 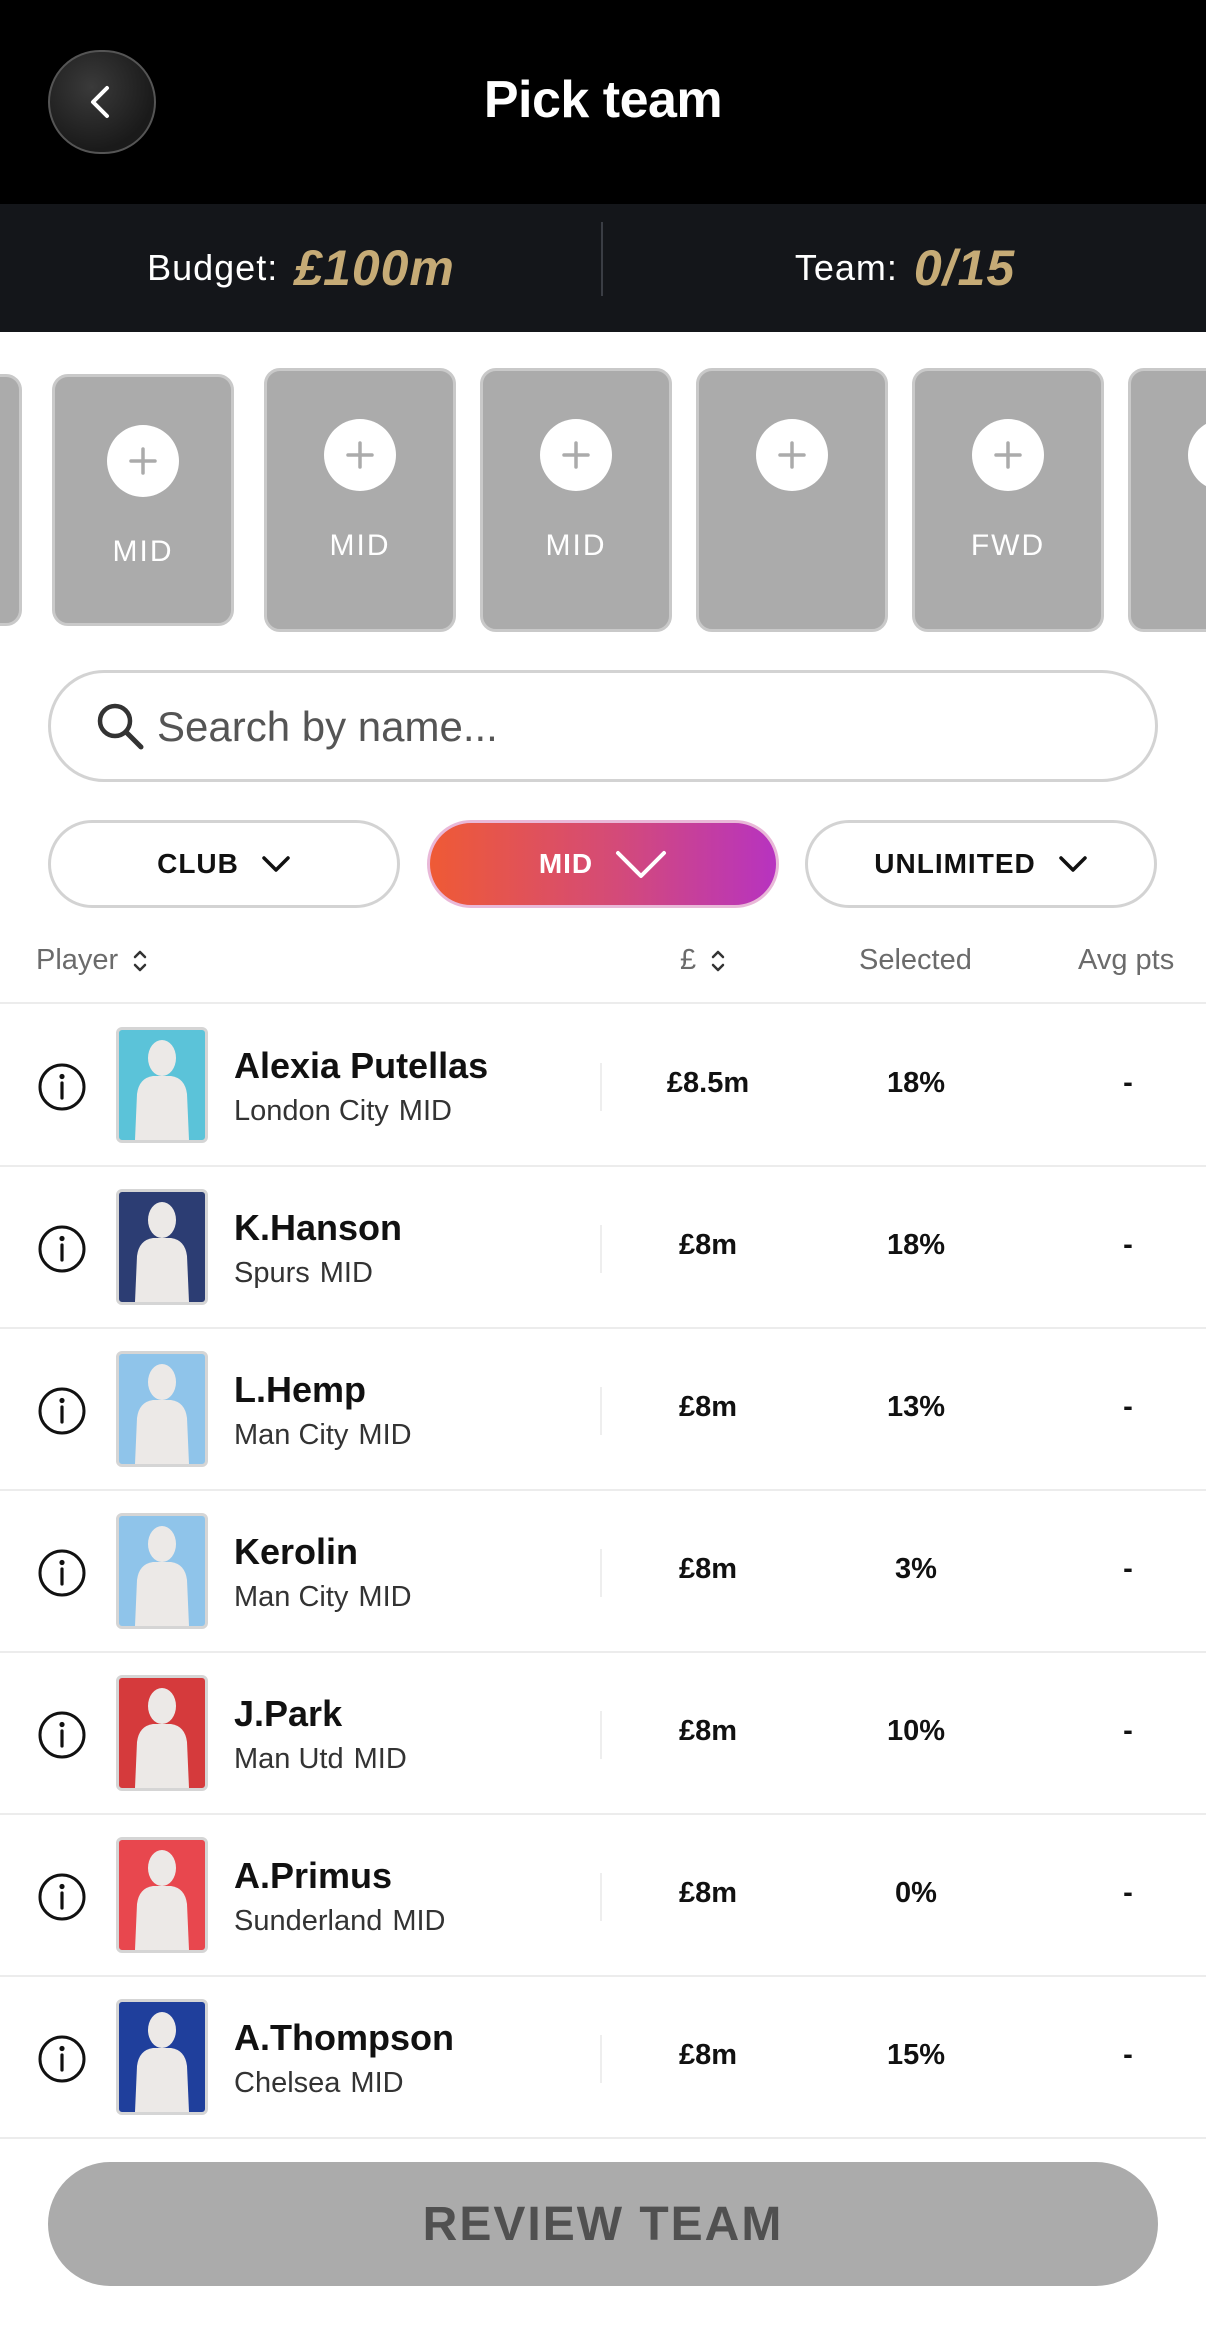 I want to click on top-bar: Pick team, so click(x=603, y=102).